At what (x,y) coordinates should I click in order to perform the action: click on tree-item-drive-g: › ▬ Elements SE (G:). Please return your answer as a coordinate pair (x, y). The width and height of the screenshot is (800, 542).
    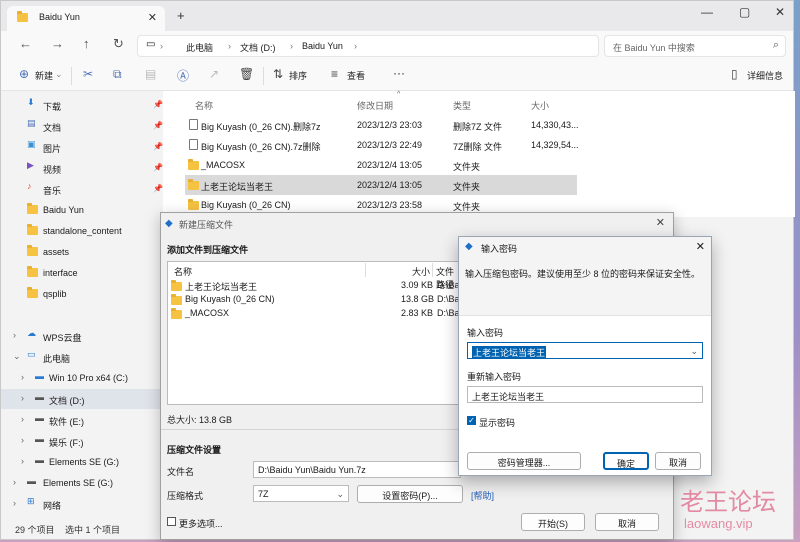
    Looking at the image, I should click on (81, 462).